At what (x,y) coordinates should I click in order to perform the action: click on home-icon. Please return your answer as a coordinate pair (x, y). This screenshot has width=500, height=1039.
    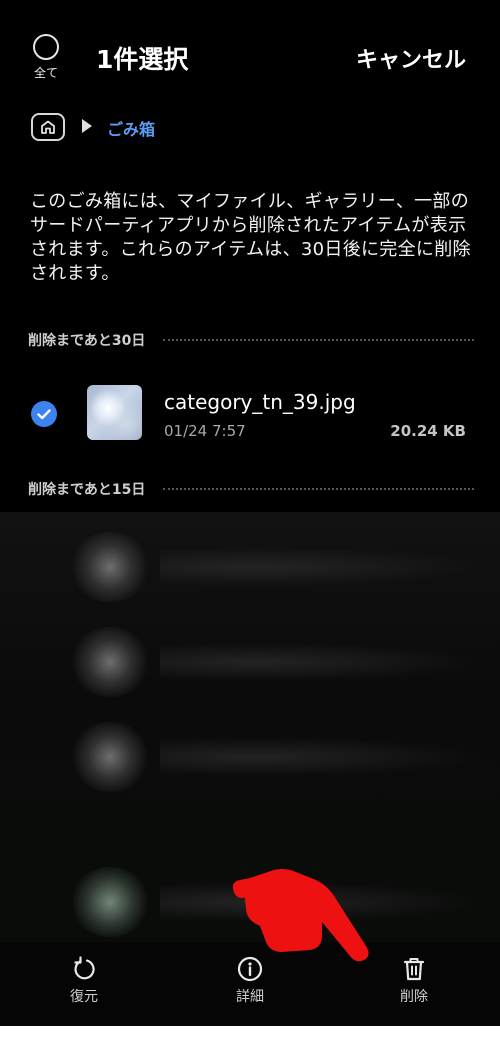
    Looking at the image, I should click on (48, 127).